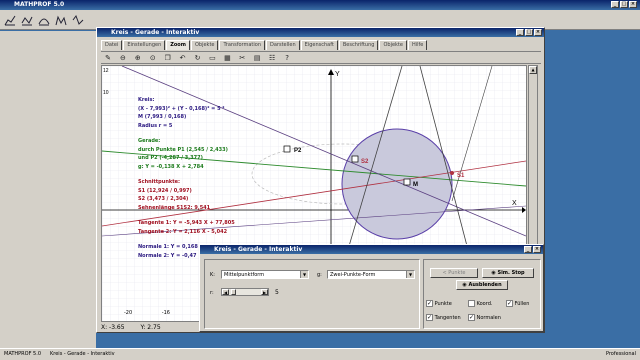  What do you see at coordinates (212, 58) in the screenshot?
I see `ruler-icon: ▭` at bounding box center [212, 58].